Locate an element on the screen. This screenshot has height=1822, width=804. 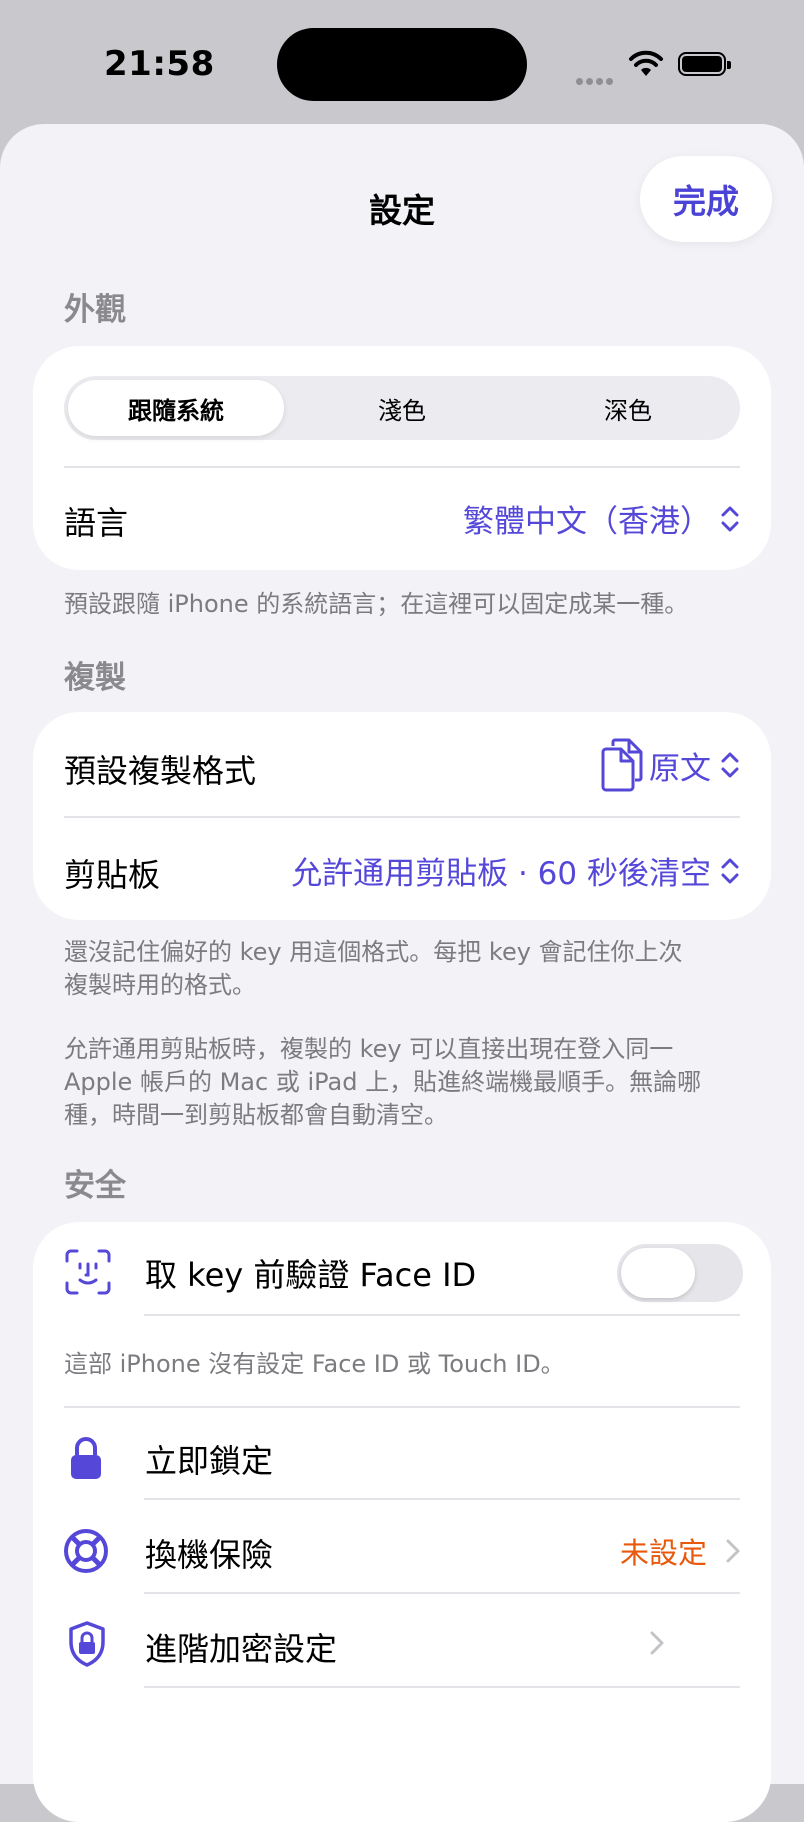
copy-format-value: 原文 is located at coordinates (680, 768).